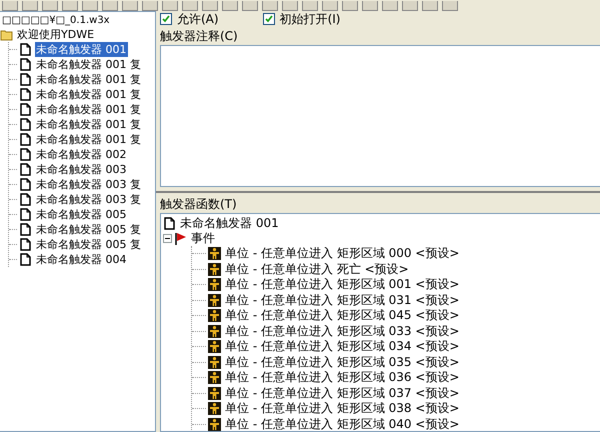 This screenshot has width=600, height=432. Describe the element at coordinates (199, 36) in the screenshot. I see `comment-label: 触发器注释(C)` at that location.